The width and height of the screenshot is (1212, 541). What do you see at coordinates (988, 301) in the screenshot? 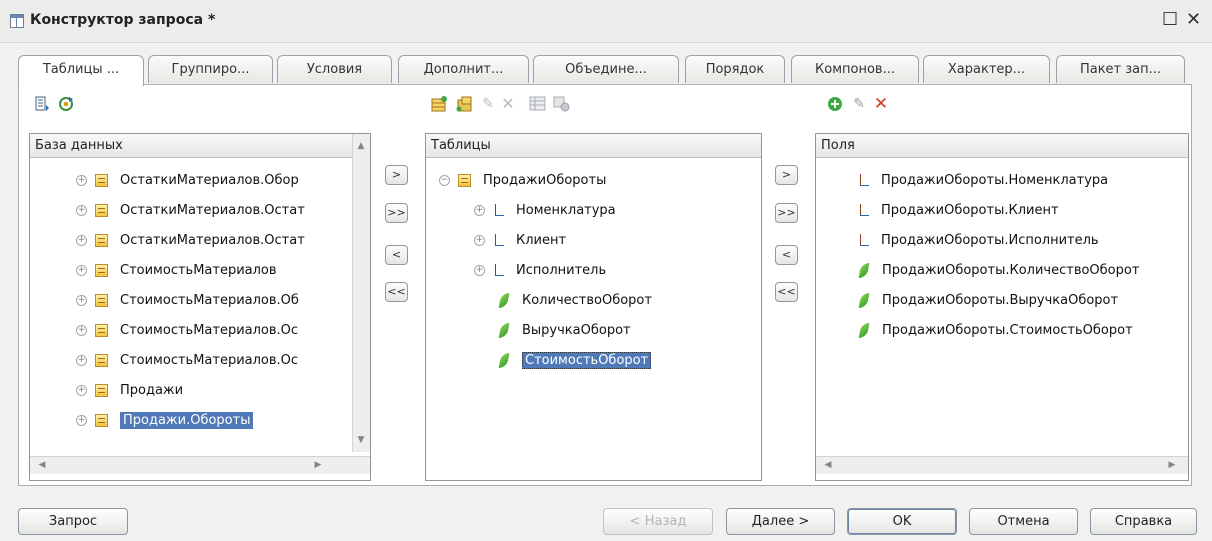
I see `field-item: ПродажиОбороты.ВыручкаОборот` at bounding box center [988, 301].